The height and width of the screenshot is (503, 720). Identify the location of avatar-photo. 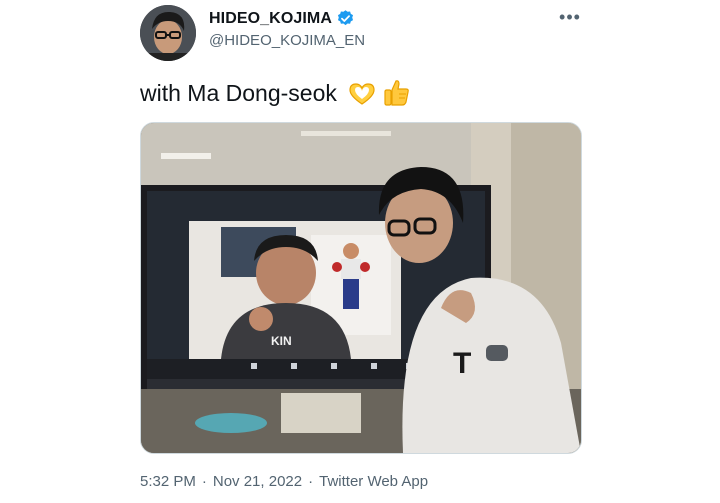
(168, 33).